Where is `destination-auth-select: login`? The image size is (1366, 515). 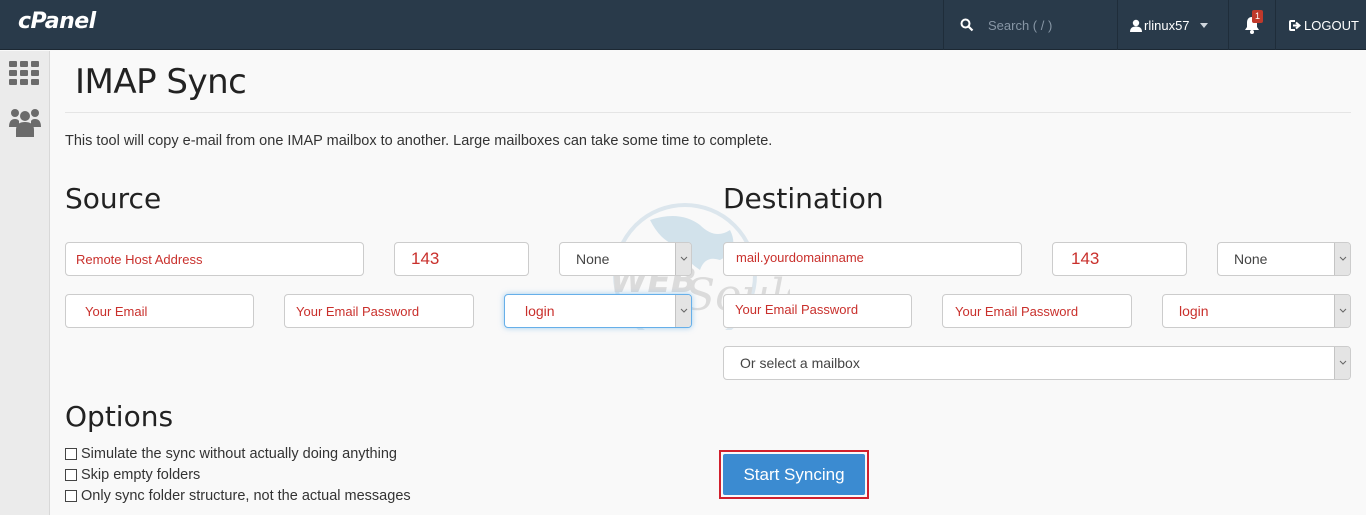 destination-auth-select: login is located at coordinates (1256, 311).